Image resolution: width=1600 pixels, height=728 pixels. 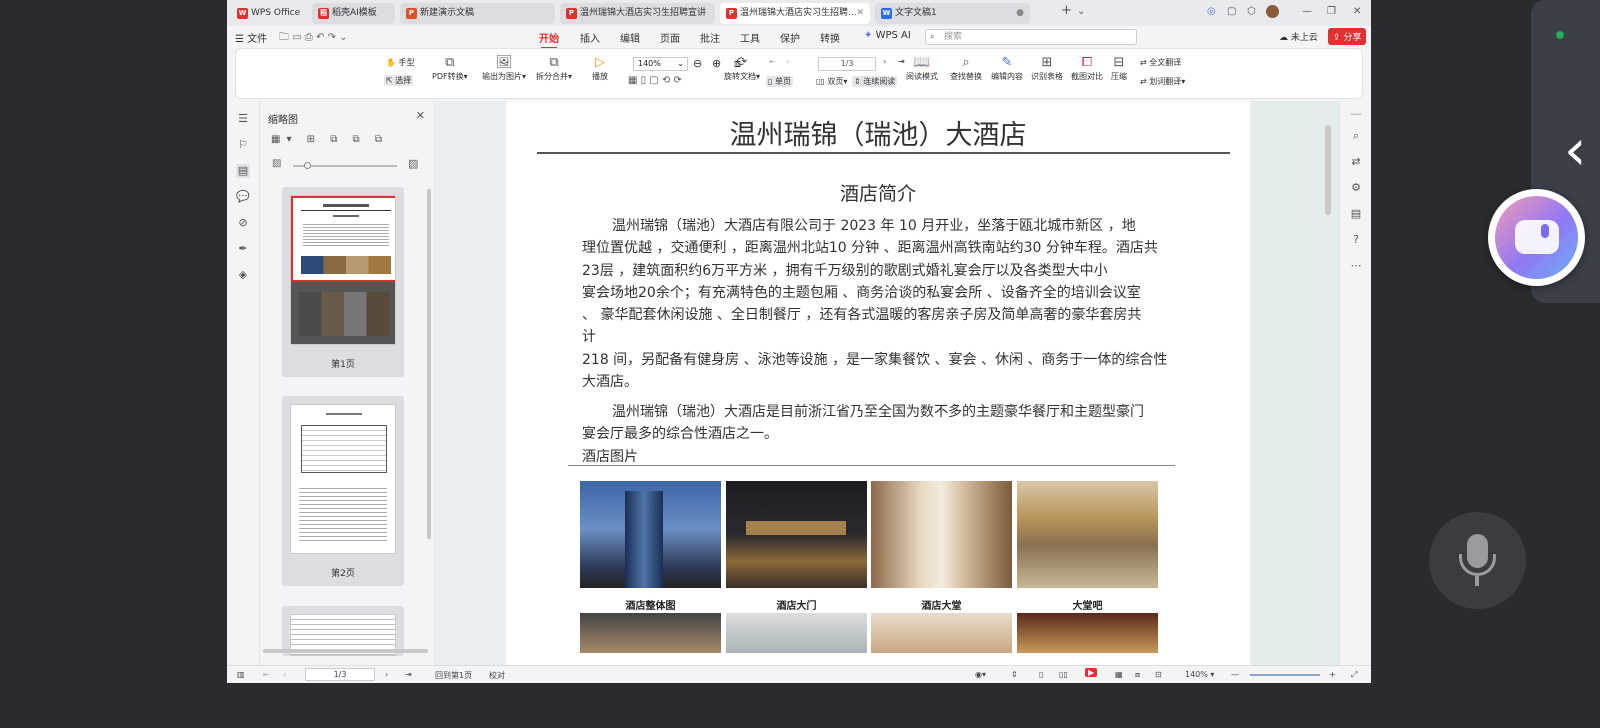 What do you see at coordinates (340, 674) in the screenshot?
I see `status-page-input: 1/3` at bounding box center [340, 674].